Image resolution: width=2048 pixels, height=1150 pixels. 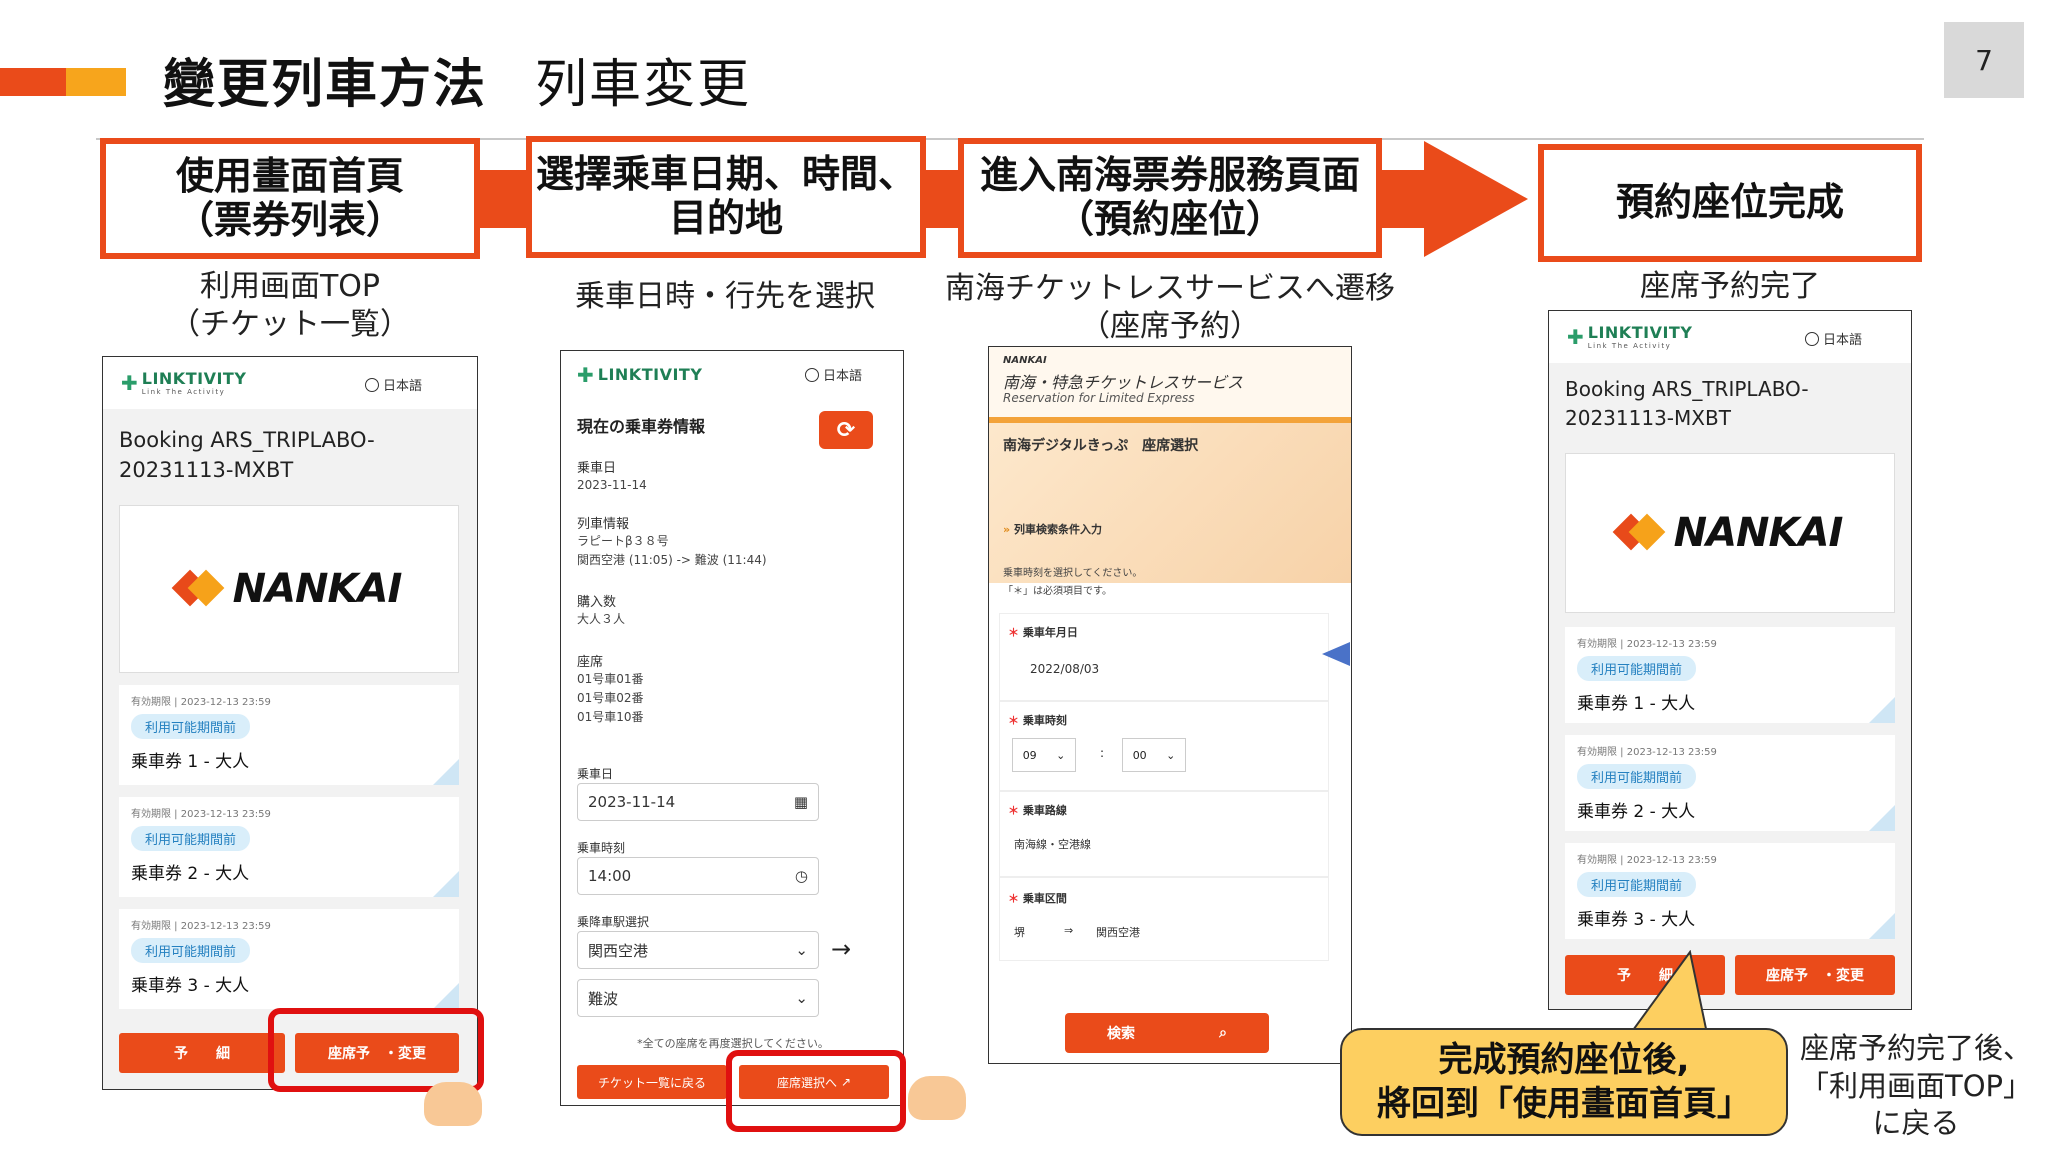 What do you see at coordinates (1730, 286) in the screenshot?
I see `caption-4: 座席予約完了` at bounding box center [1730, 286].